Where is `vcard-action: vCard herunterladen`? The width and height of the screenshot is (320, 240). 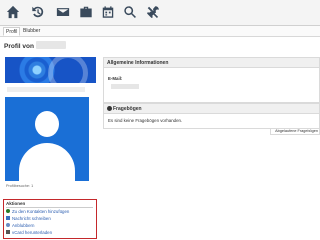 vcard-action: vCard herunterladen is located at coordinates (29, 232).